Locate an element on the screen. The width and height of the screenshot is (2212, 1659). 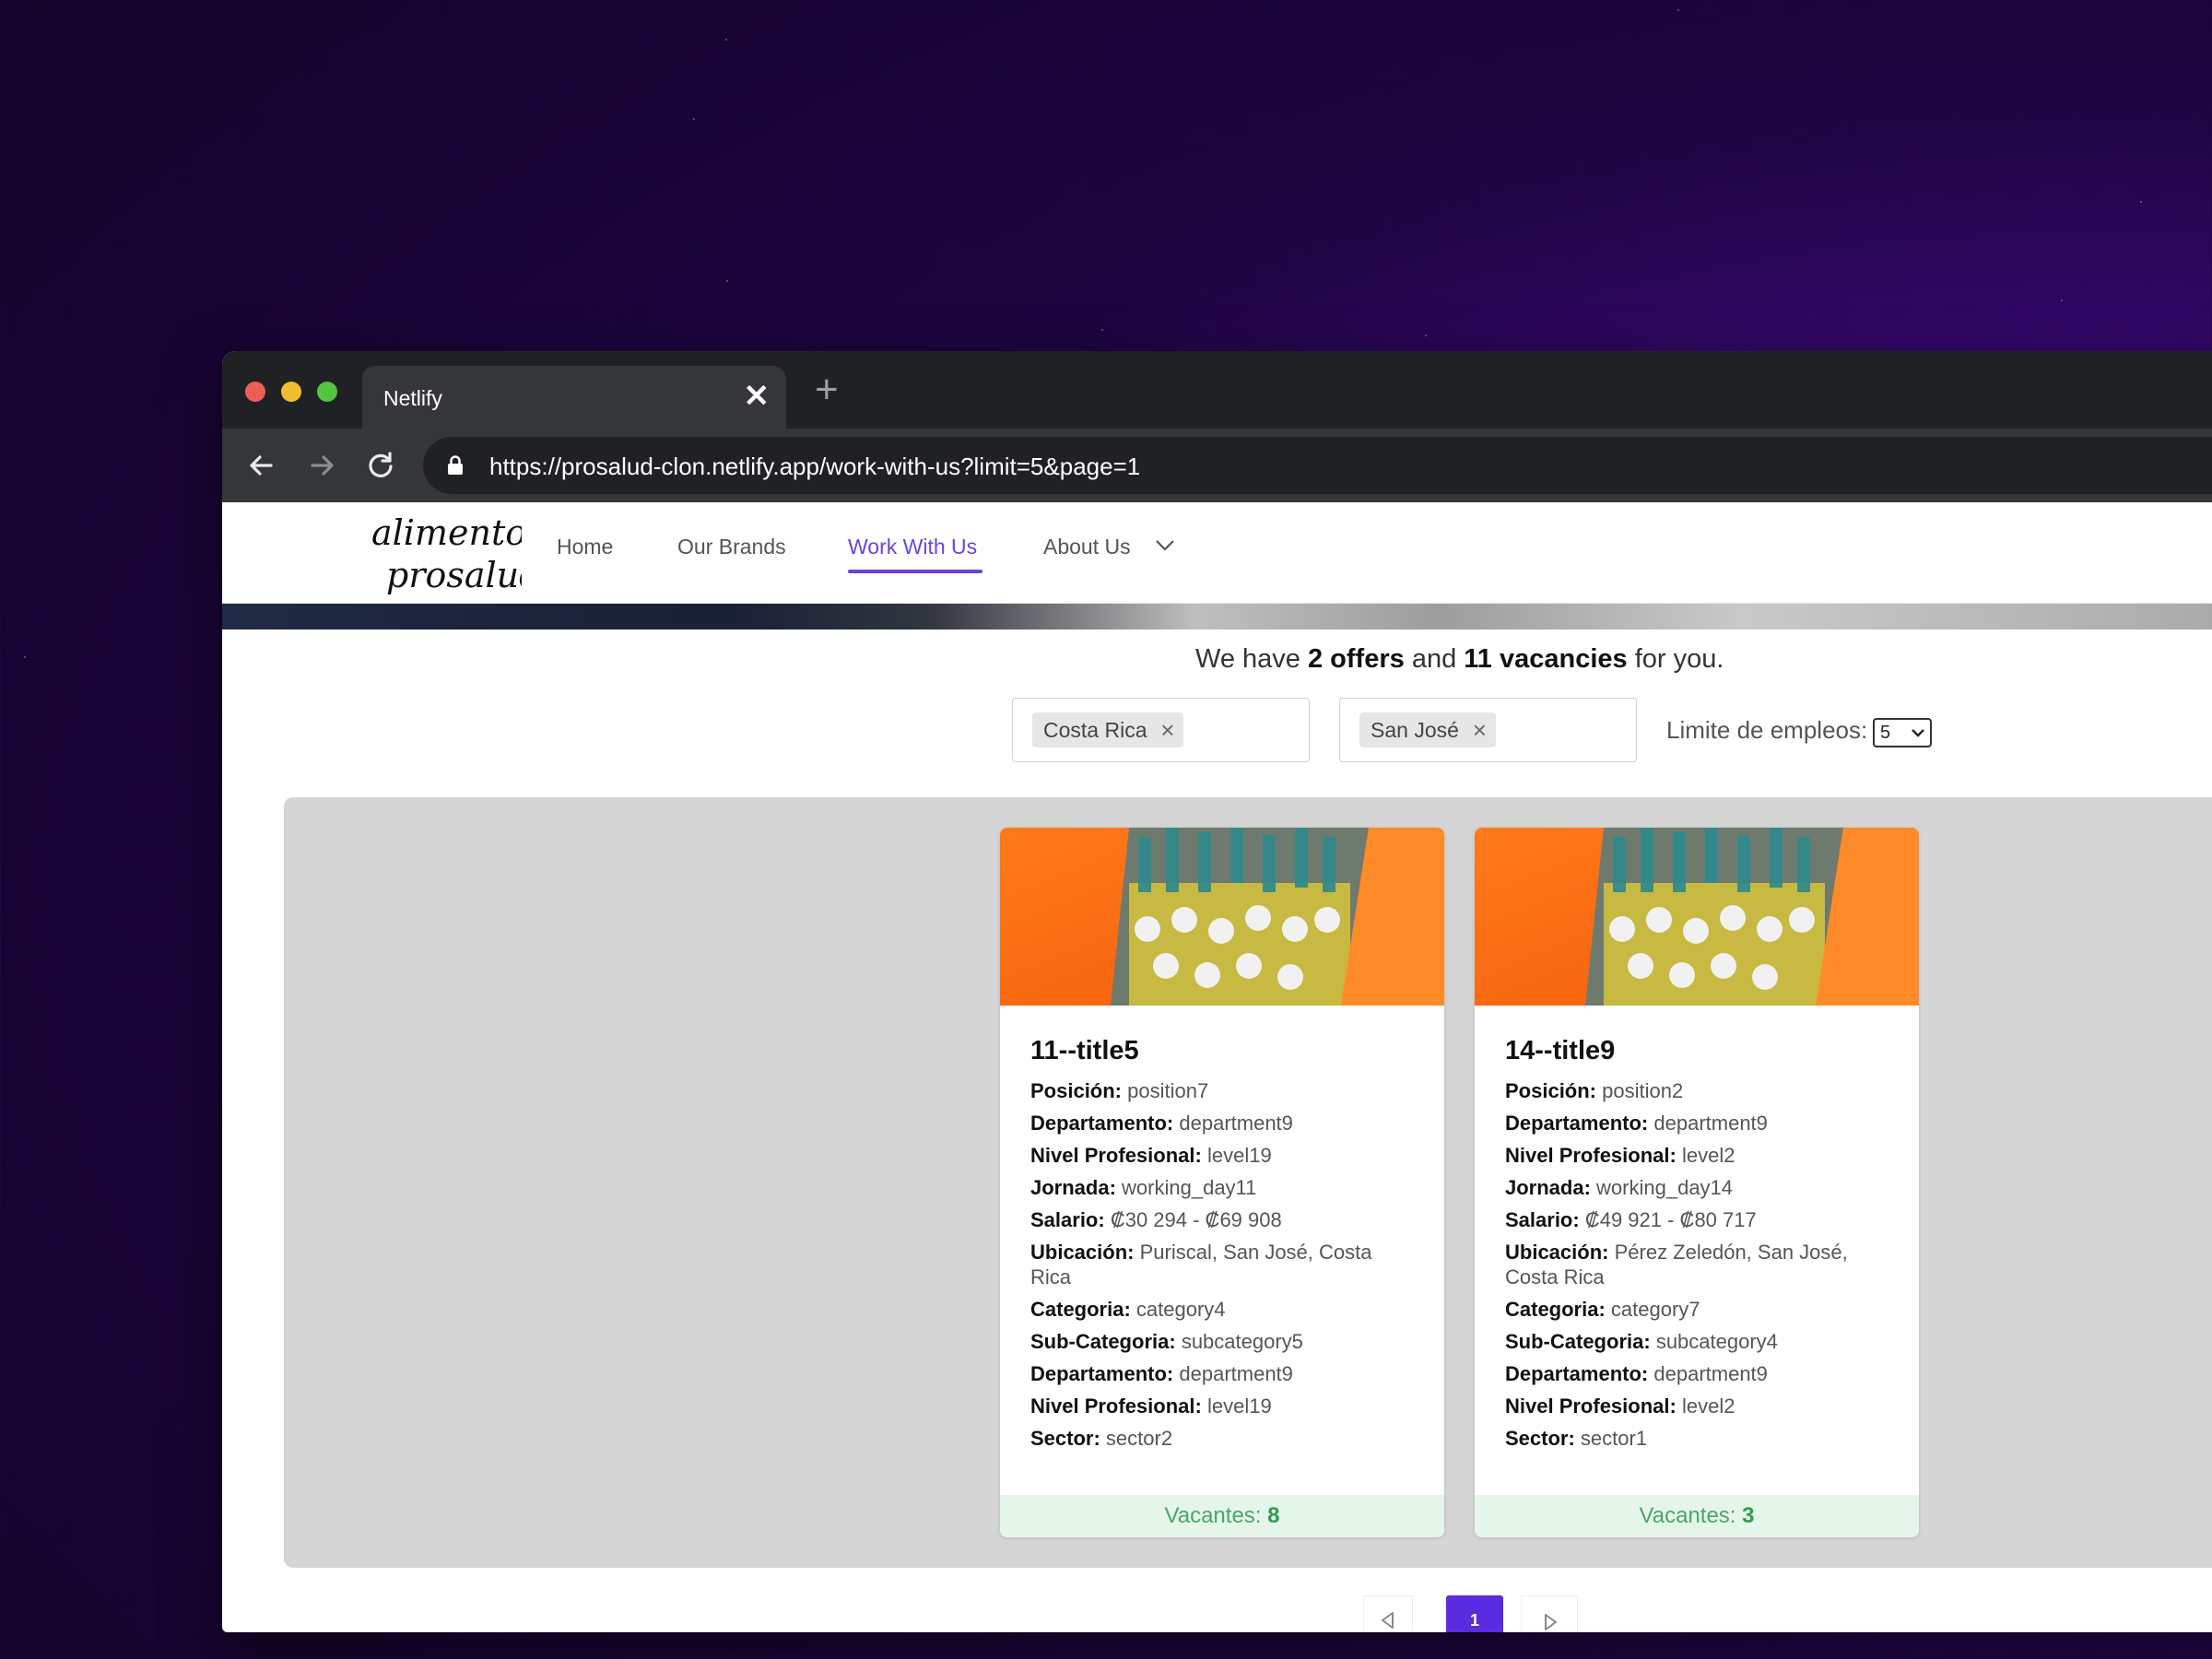
country-chip: Costa Rica × is located at coordinates (1108, 729).